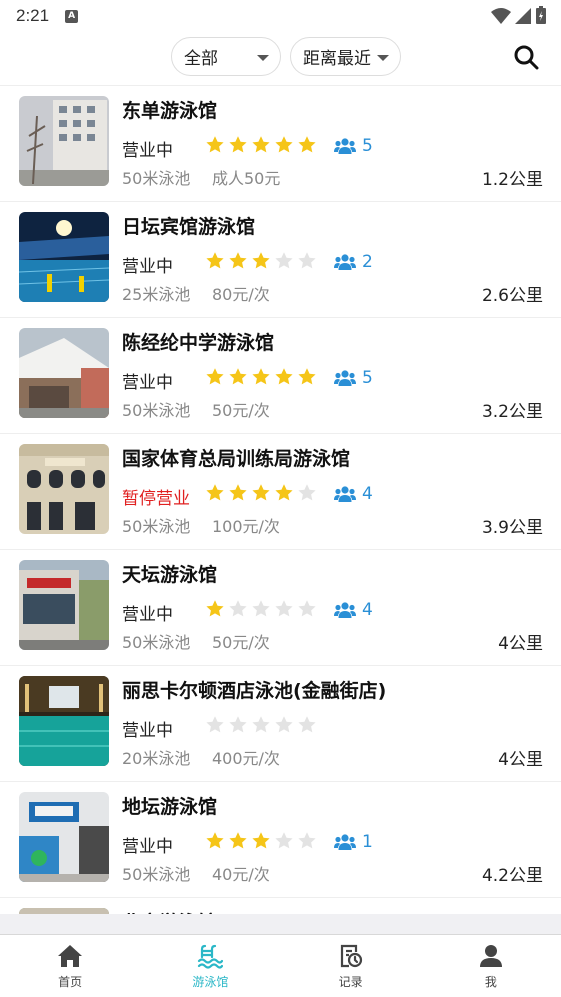 Image resolution: width=561 pixels, height=997 pixels. I want to click on people-count: 1, so click(353, 842).